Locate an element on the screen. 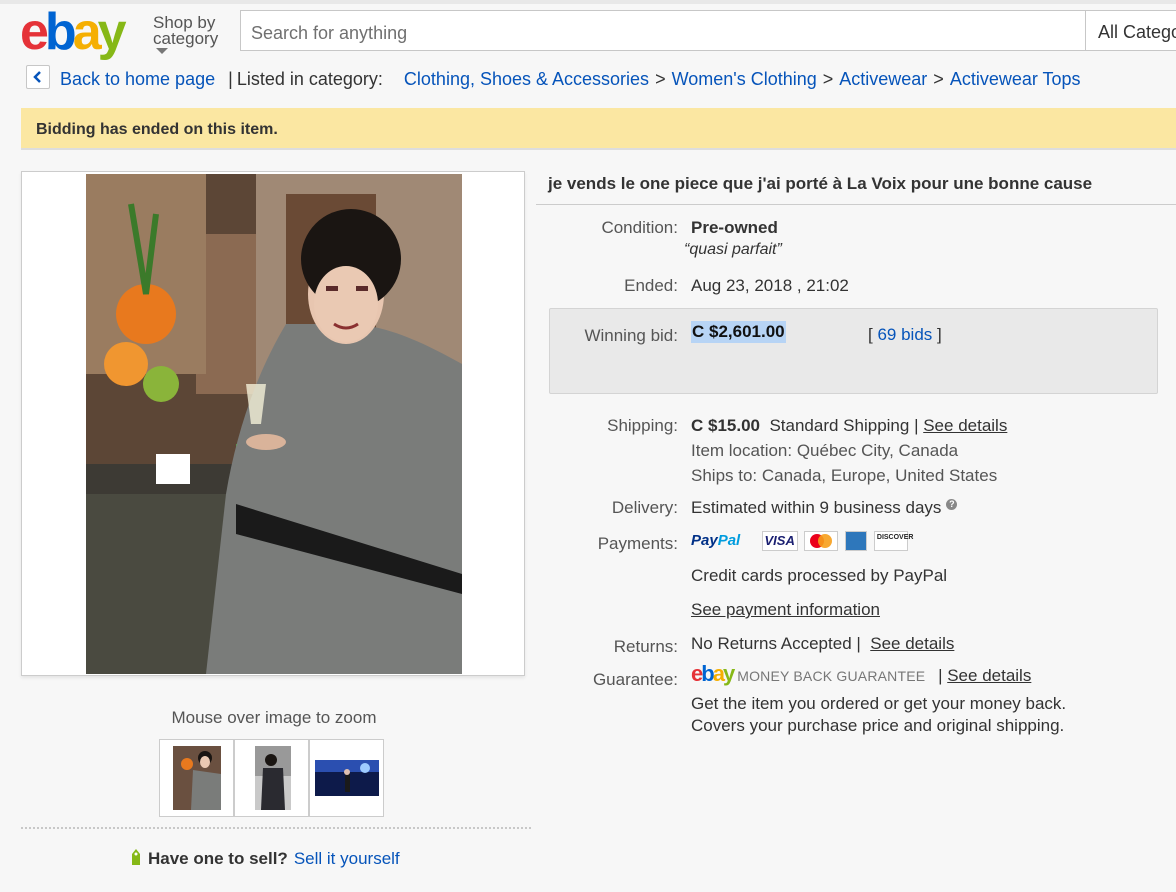 Image resolution: width=1176 pixels, height=892 pixels. delivery-label: Delivery: is located at coordinates (644, 507).